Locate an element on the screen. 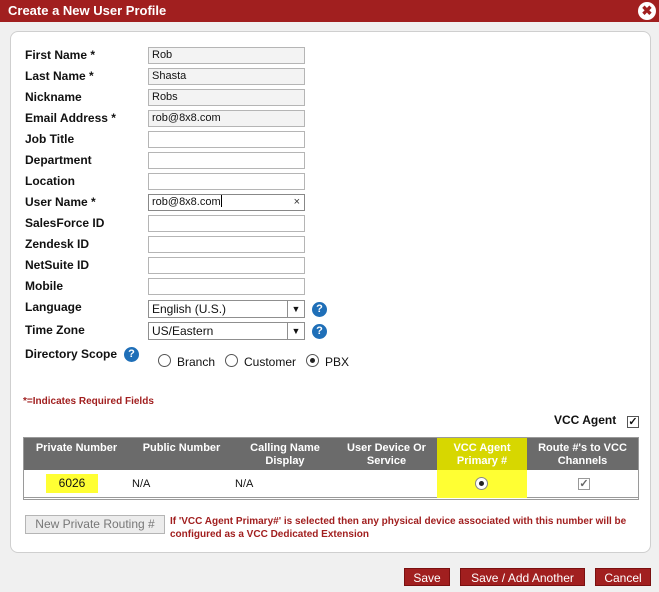 The width and height of the screenshot is (659, 592). language-select: English (U.S.) ▼ is located at coordinates (226, 309).